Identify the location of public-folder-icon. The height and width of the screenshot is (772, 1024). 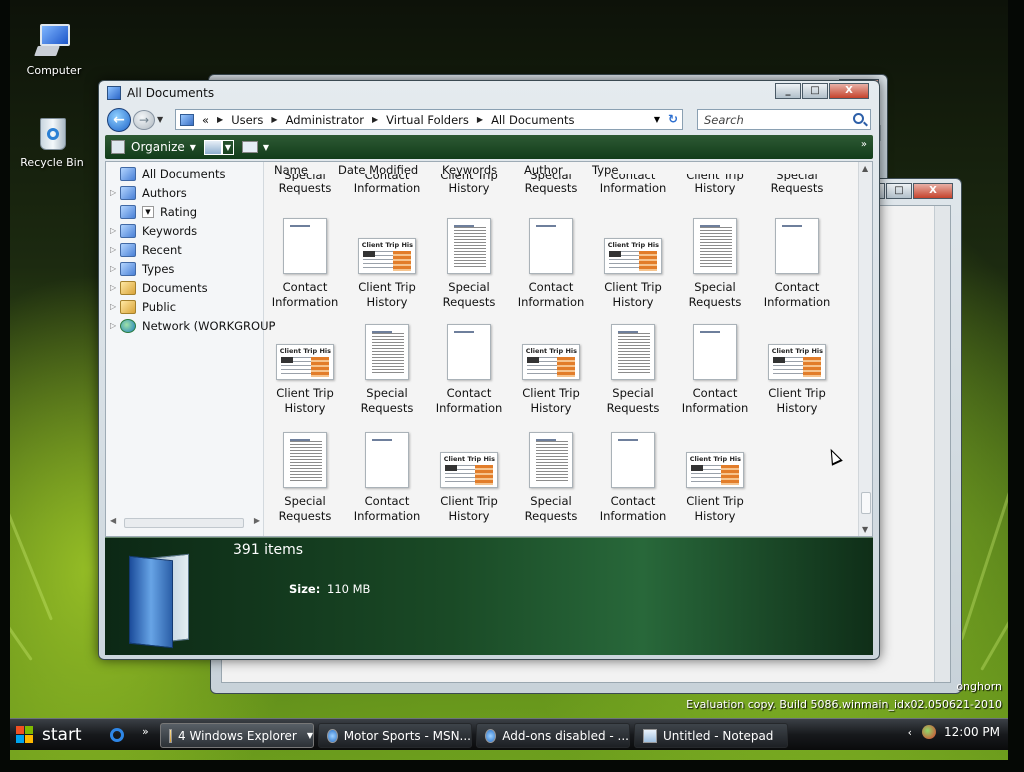
(128, 306).